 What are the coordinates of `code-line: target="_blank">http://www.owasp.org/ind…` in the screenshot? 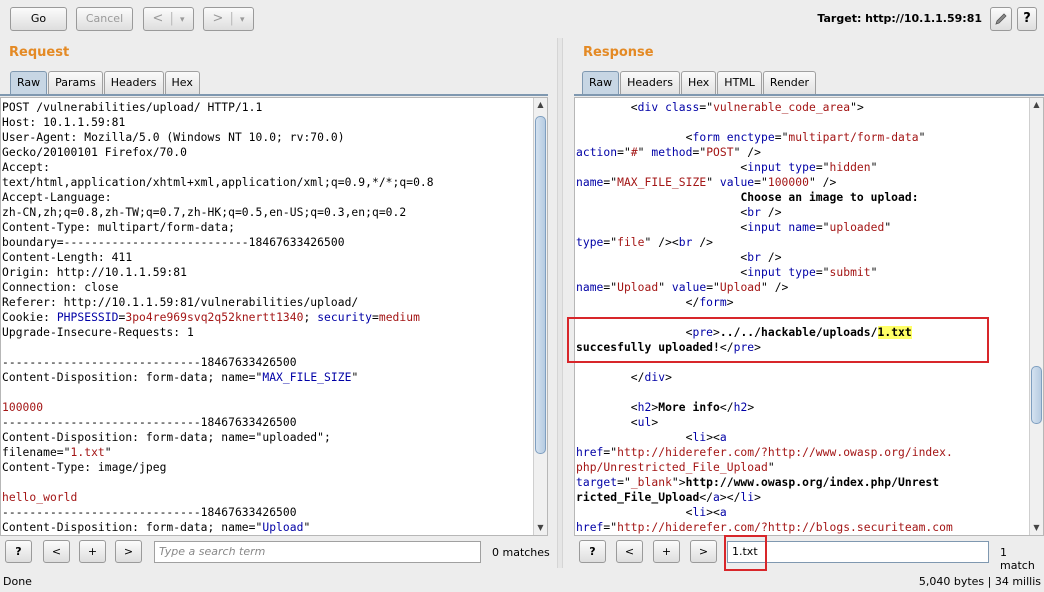 It's located at (758, 482).